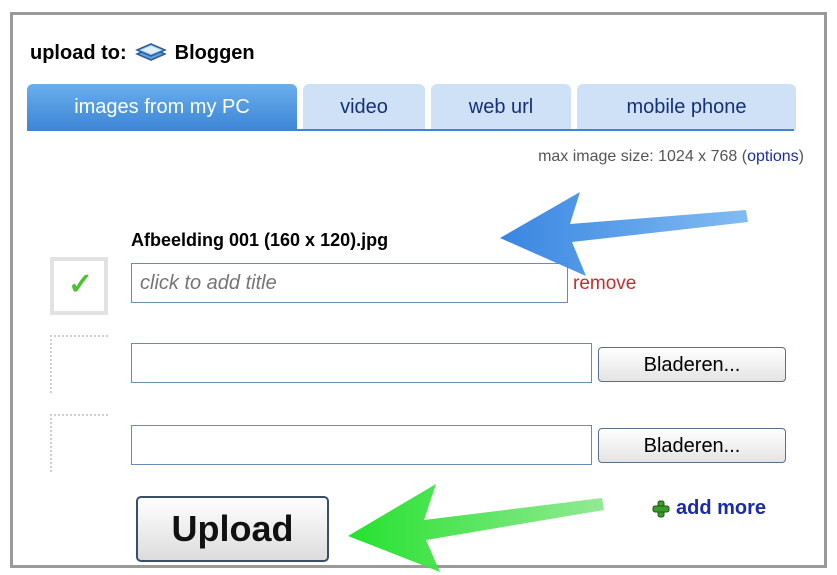 Image resolution: width=837 pixels, height=575 pixels. Describe the element at coordinates (624, 234) in the screenshot. I see `blue-arrow-annotation` at that location.